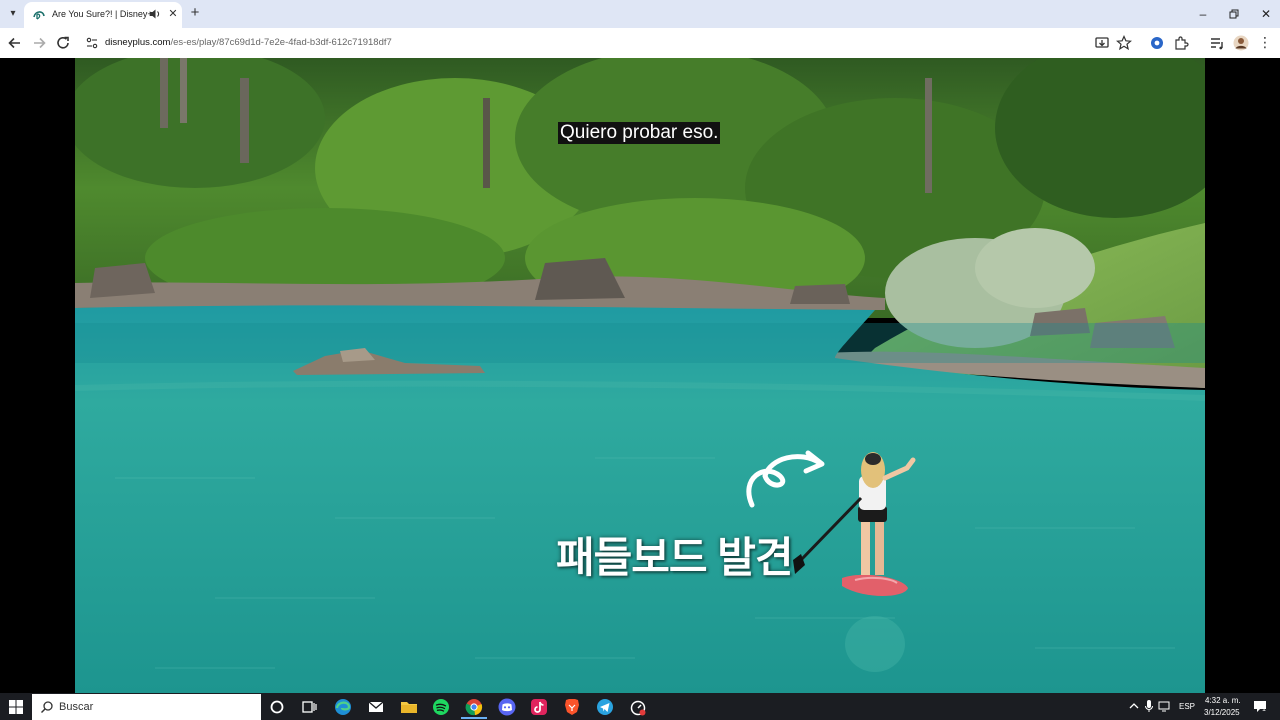  What do you see at coordinates (39, 15) in the screenshot?
I see `disney-plus-favicon-icon` at bounding box center [39, 15].